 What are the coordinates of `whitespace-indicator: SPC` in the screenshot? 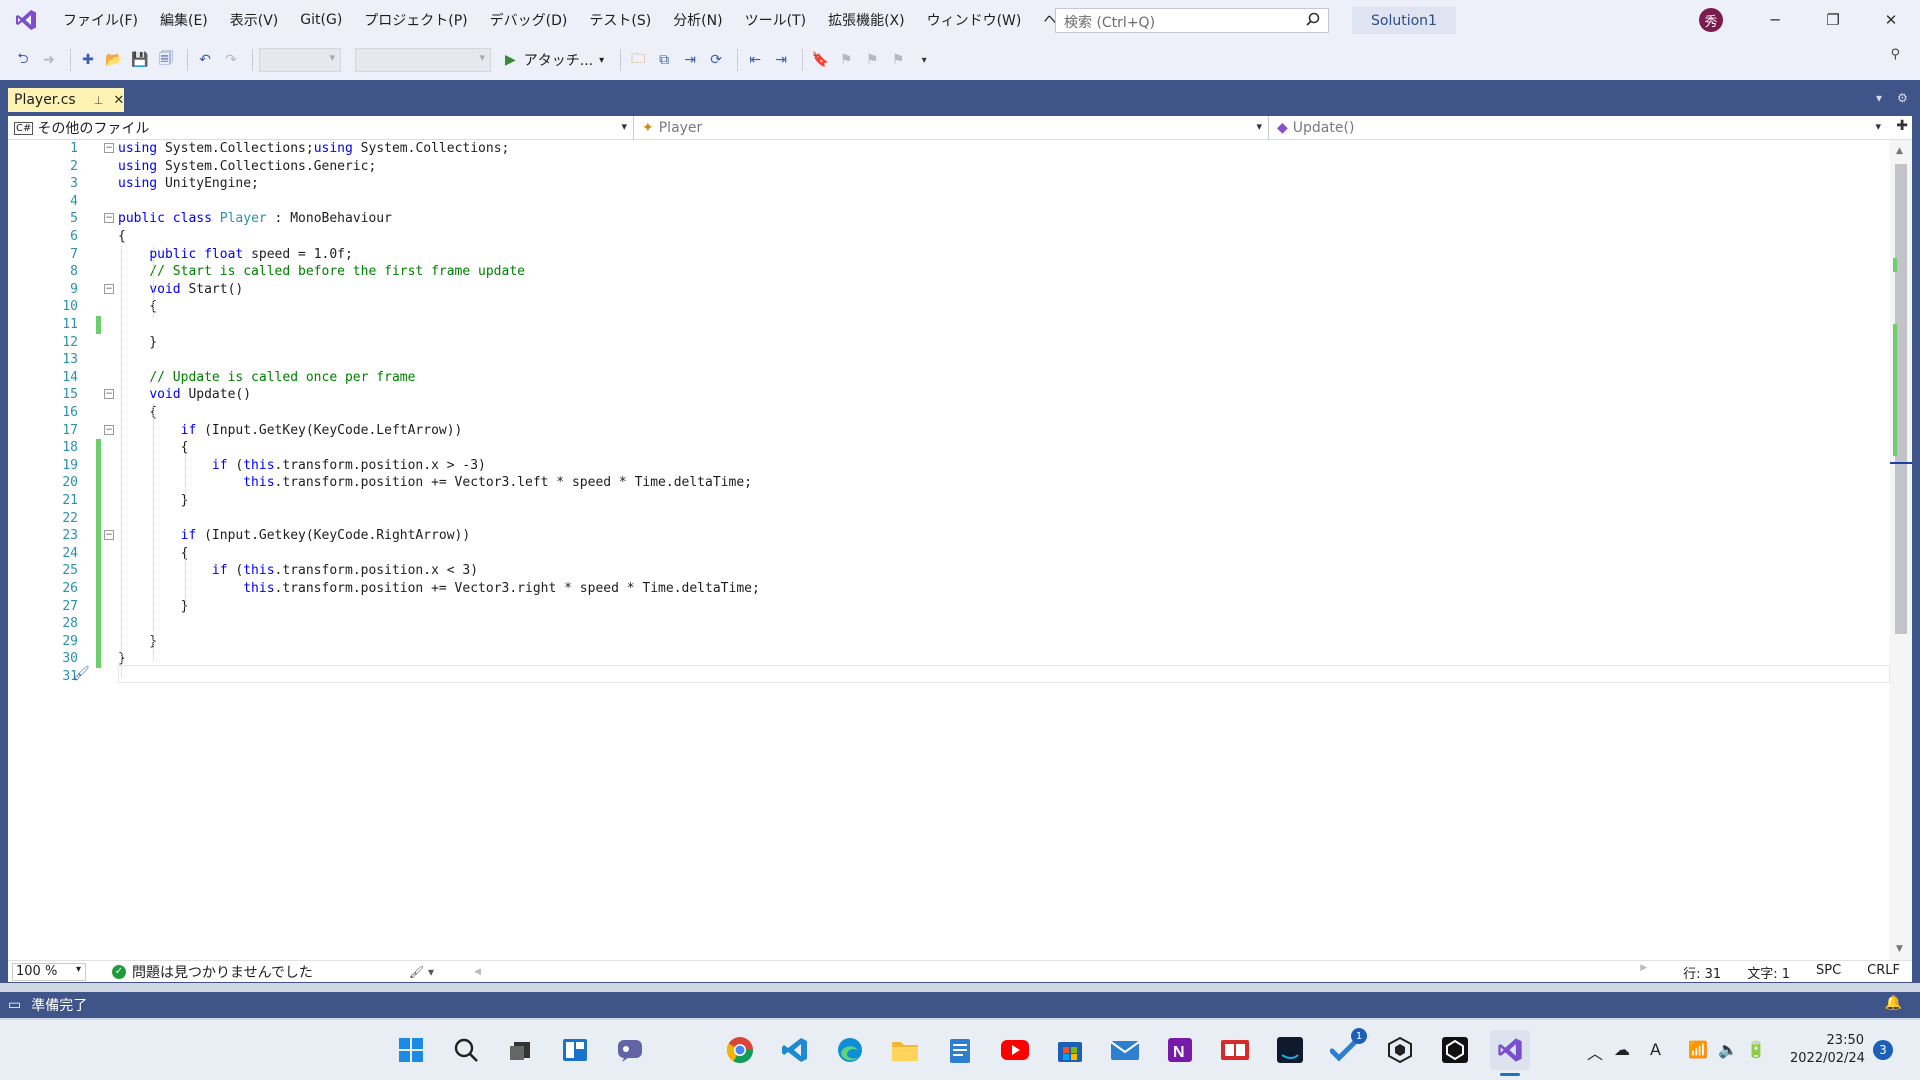 It's located at (1828, 972).